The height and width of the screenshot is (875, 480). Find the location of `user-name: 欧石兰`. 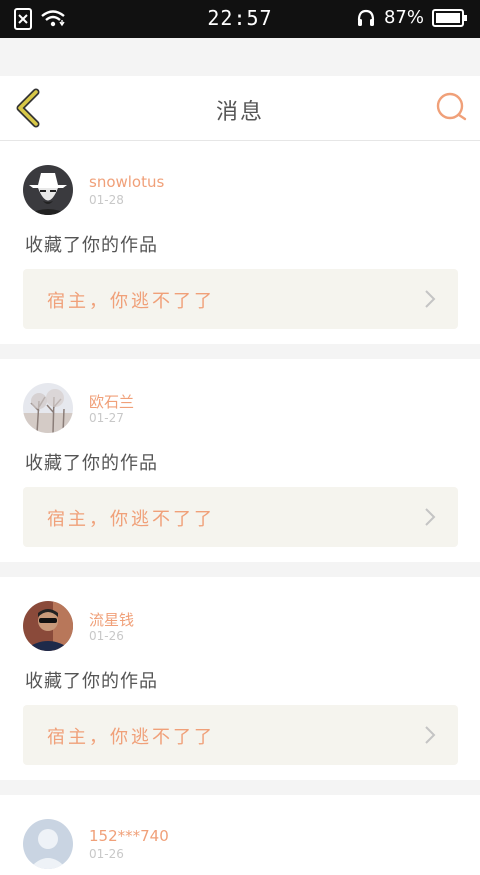

user-name: 欧石兰 is located at coordinates (111, 401).